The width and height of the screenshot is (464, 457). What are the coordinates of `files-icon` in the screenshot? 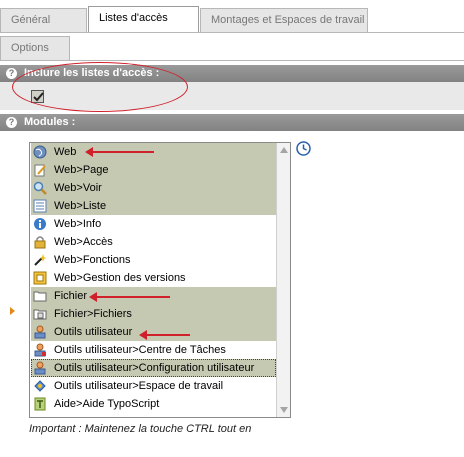 It's located at (40, 314).